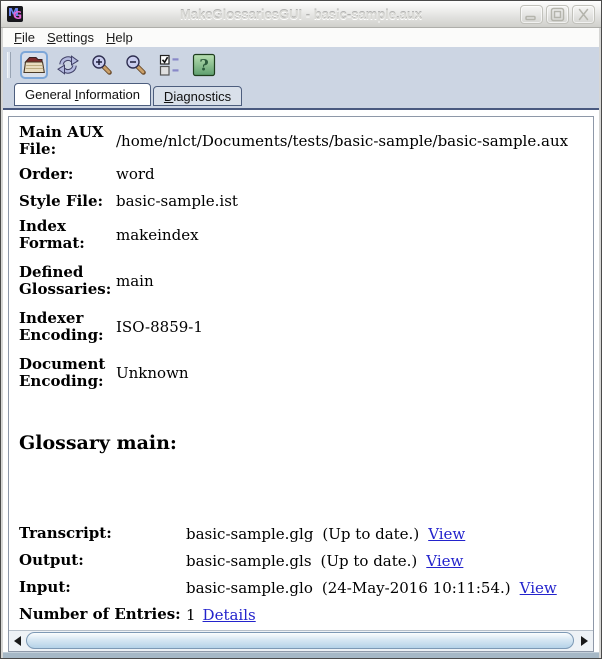 This screenshot has height=659, width=602. What do you see at coordinates (191, 614) in the screenshot?
I see `entries-count: 1` at bounding box center [191, 614].